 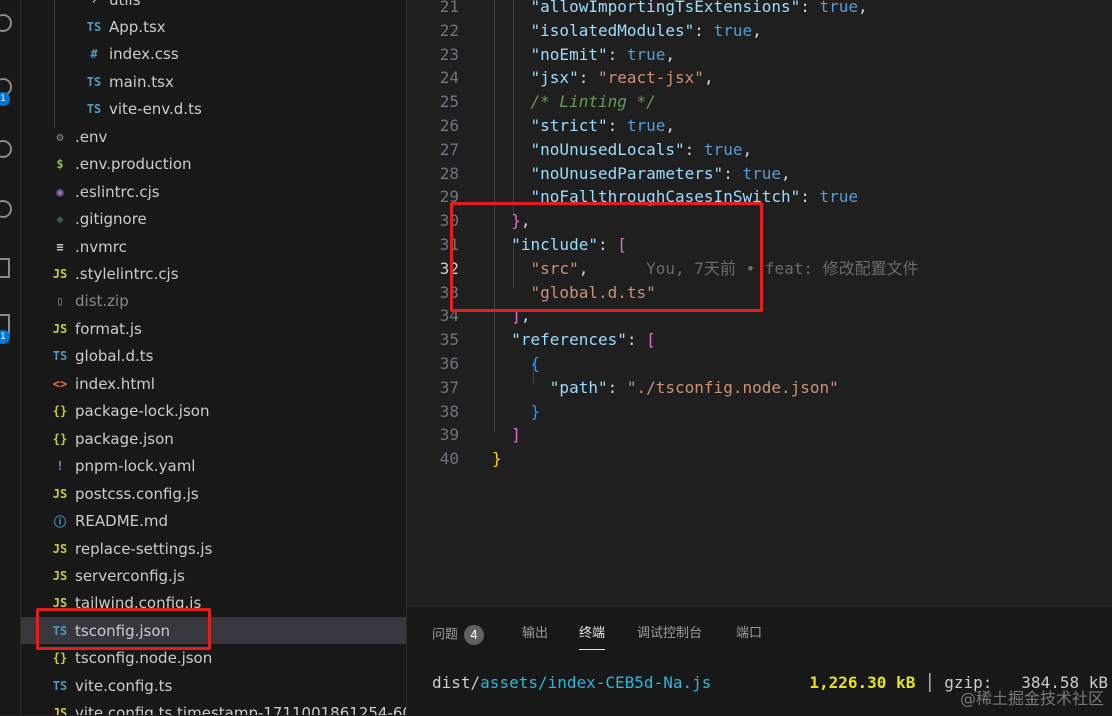 What do you see at coordinates (554, 78) in the screenshot?
I see `code-token: "jsx"` at bounding box center [554, 78].